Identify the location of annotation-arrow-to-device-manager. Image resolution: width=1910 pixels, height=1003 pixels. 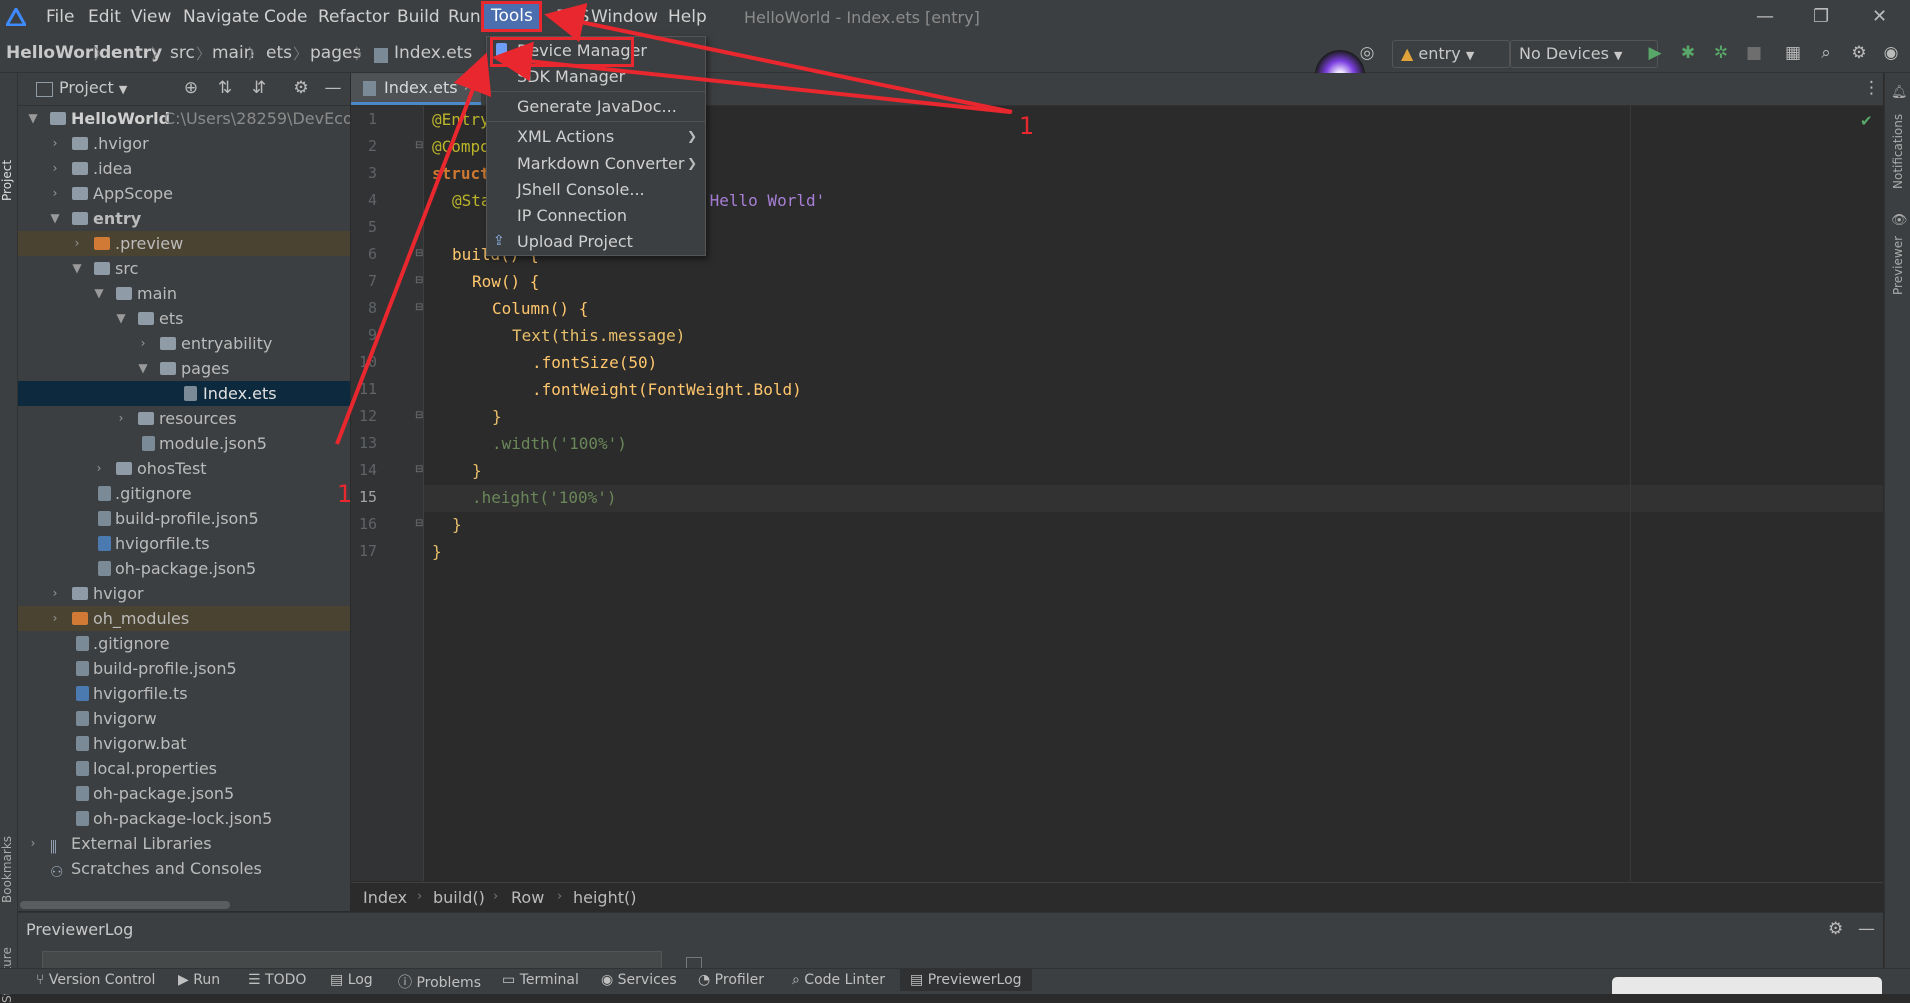
(751, 77).